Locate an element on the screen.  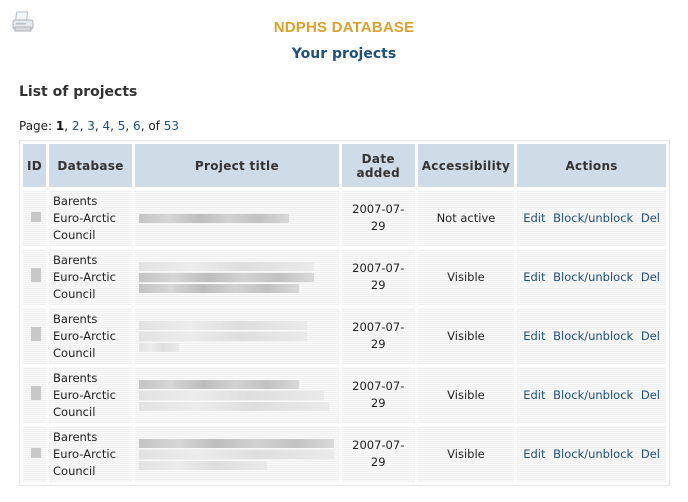
pager-link-last: 53 is located at coordinates (171, 126).